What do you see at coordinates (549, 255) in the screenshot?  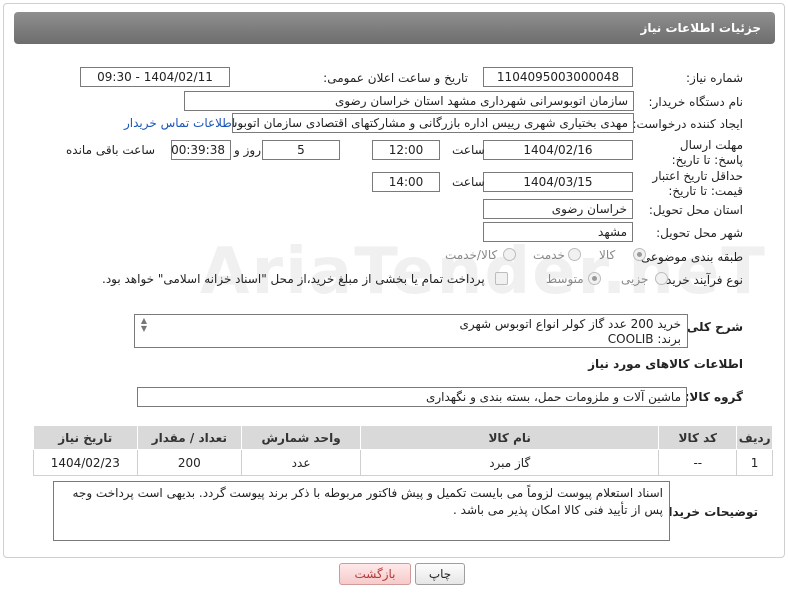 I see `category-service-label: خدمت` at bounding box center [549, 255].